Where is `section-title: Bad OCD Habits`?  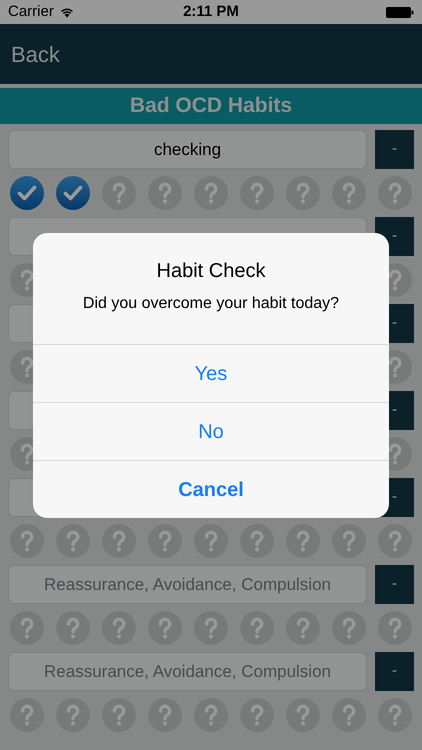 section-title: Bad OCD Habits is located at coordinates (211, 106).